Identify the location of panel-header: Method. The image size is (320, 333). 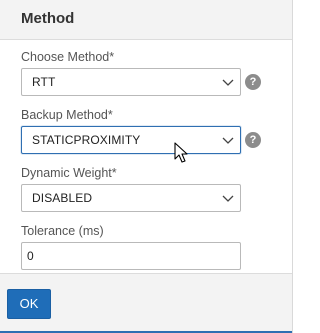
(146, 20).